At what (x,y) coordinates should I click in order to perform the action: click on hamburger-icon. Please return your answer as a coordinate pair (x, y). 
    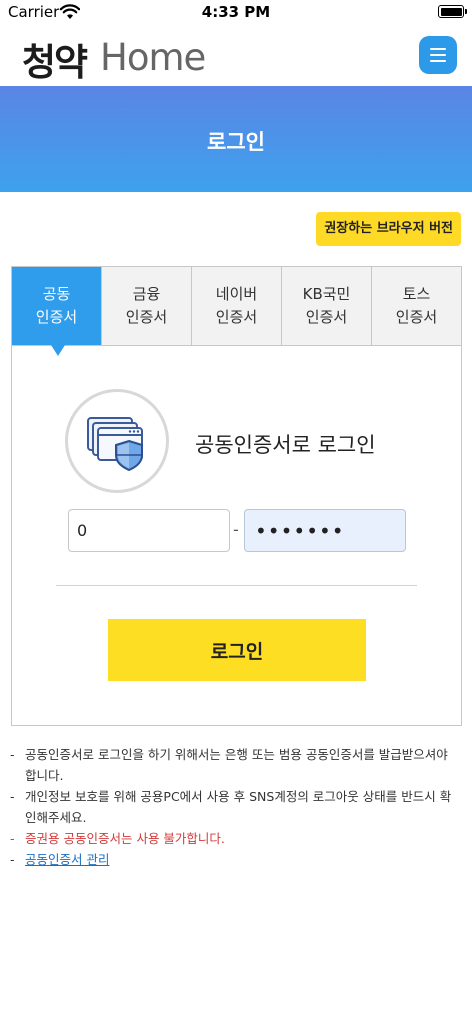
    Looking at the image, I should click on (438, 49).